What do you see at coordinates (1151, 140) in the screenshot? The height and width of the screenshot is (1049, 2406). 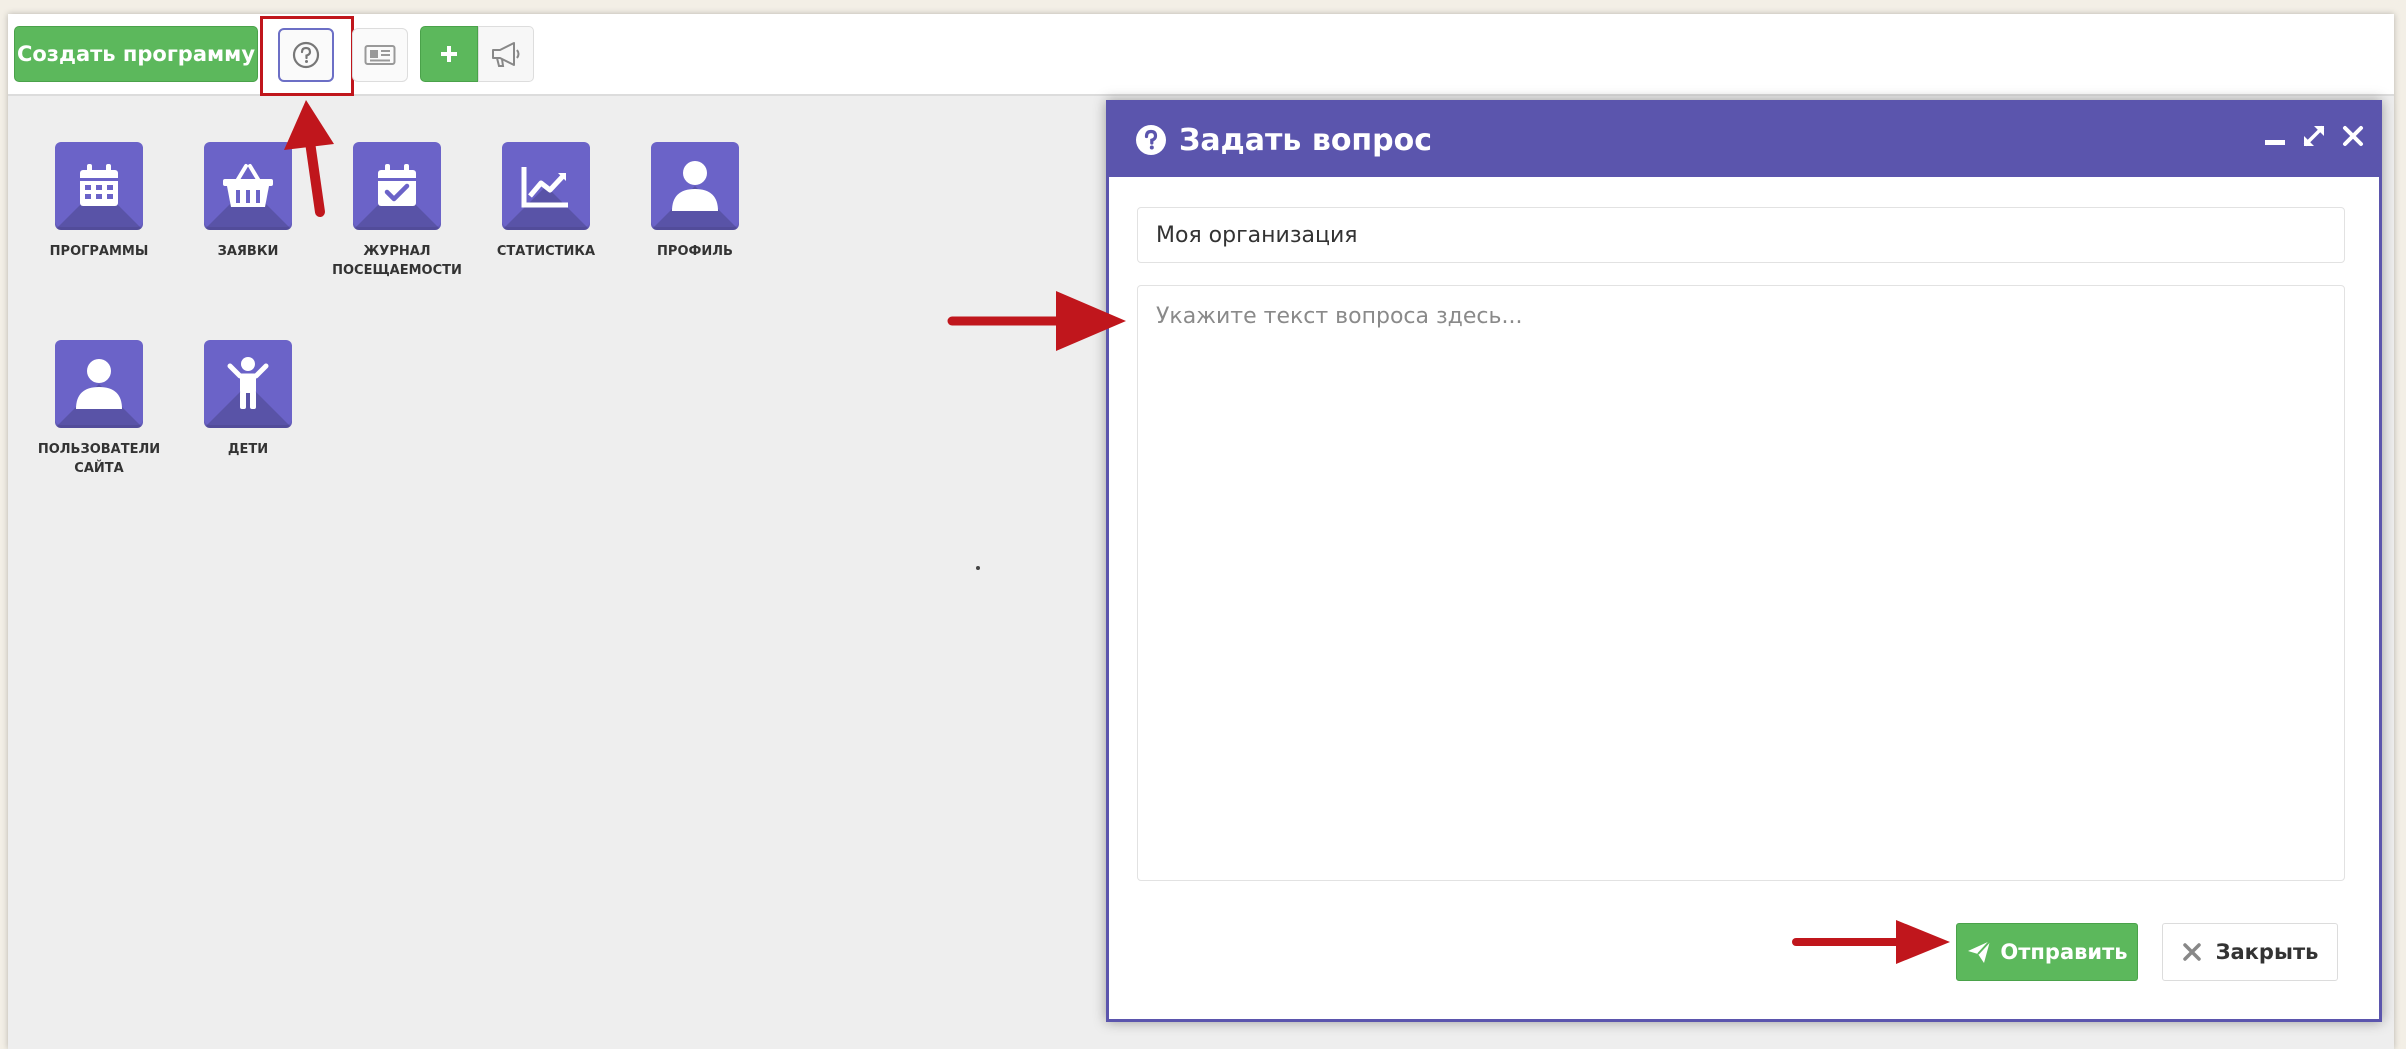 I see `question-circle-icon` at bounding box center [1151, 140].